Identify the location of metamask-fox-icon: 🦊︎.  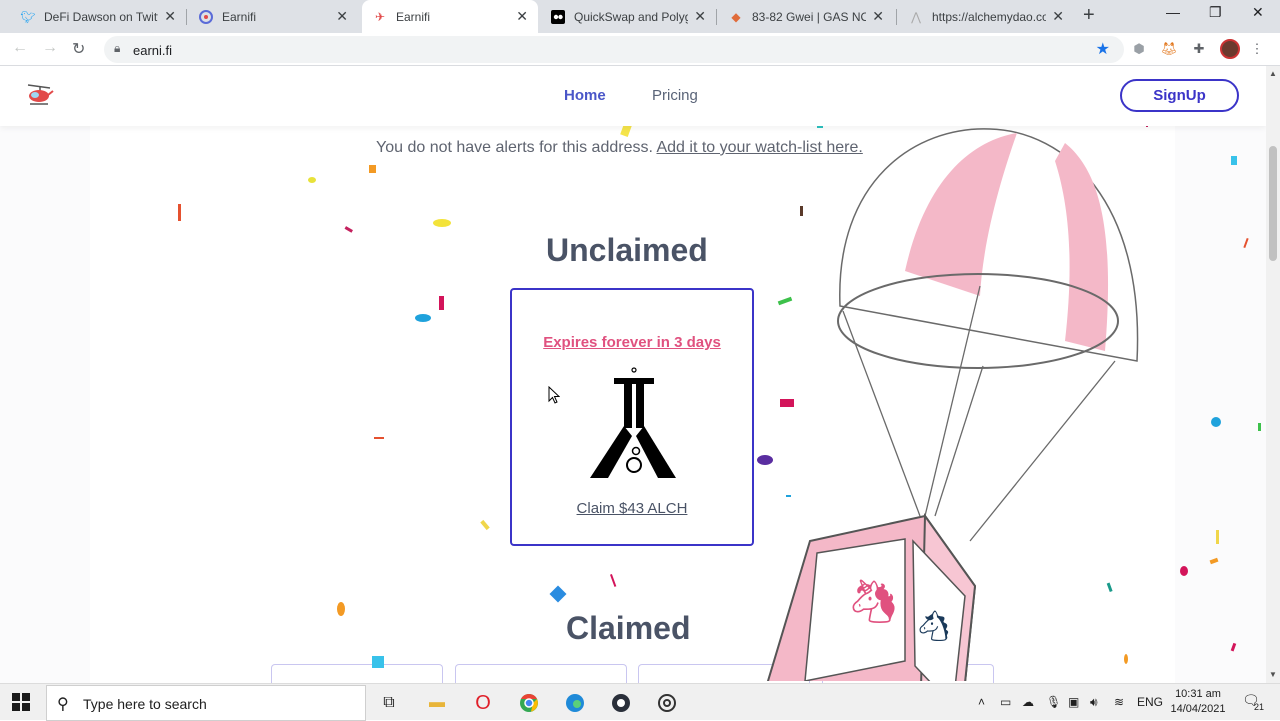
(1169, 49).